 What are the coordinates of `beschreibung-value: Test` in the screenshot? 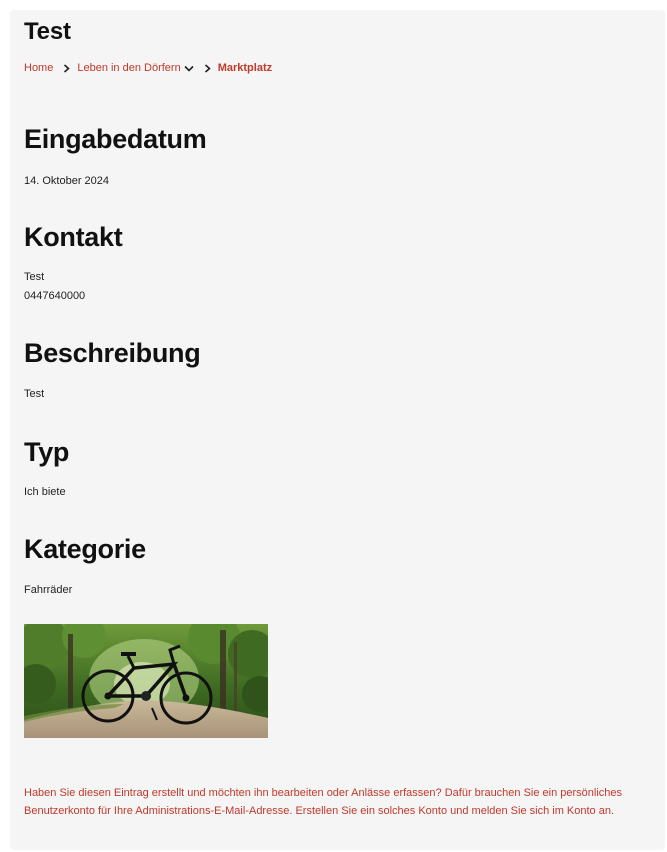 It's located at (34, 394).